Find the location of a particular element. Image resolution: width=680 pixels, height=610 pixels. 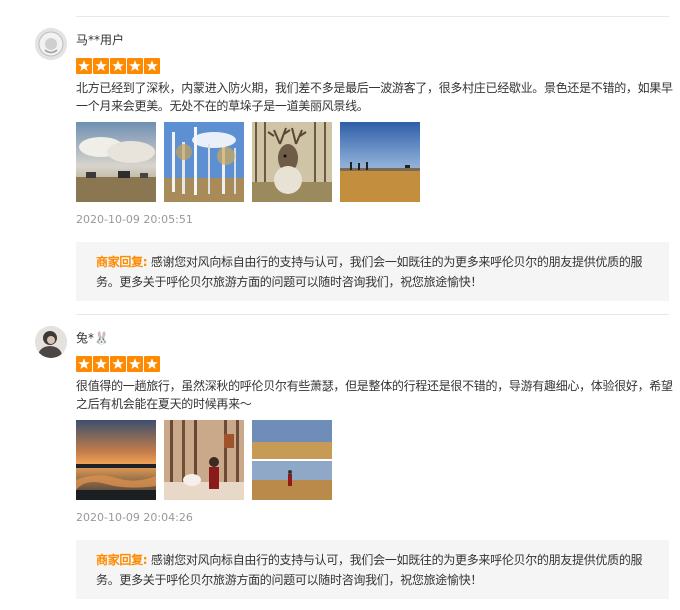

review-divider is located at coordinates (372, 314).